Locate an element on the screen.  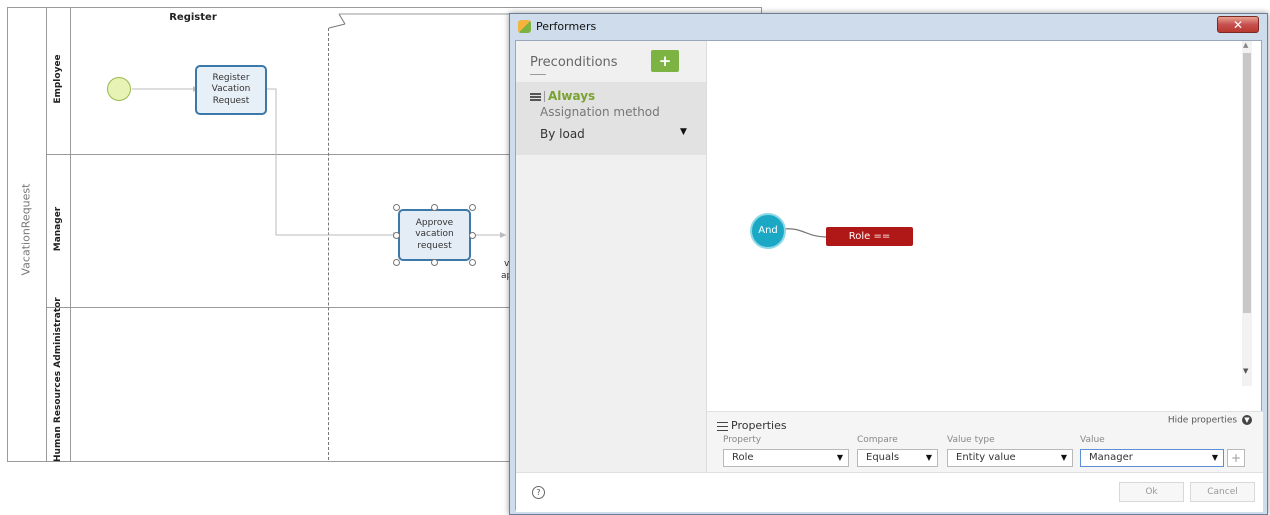
task-approve-vacation-request: Approve vacation request is located at coordinates (434, 235).